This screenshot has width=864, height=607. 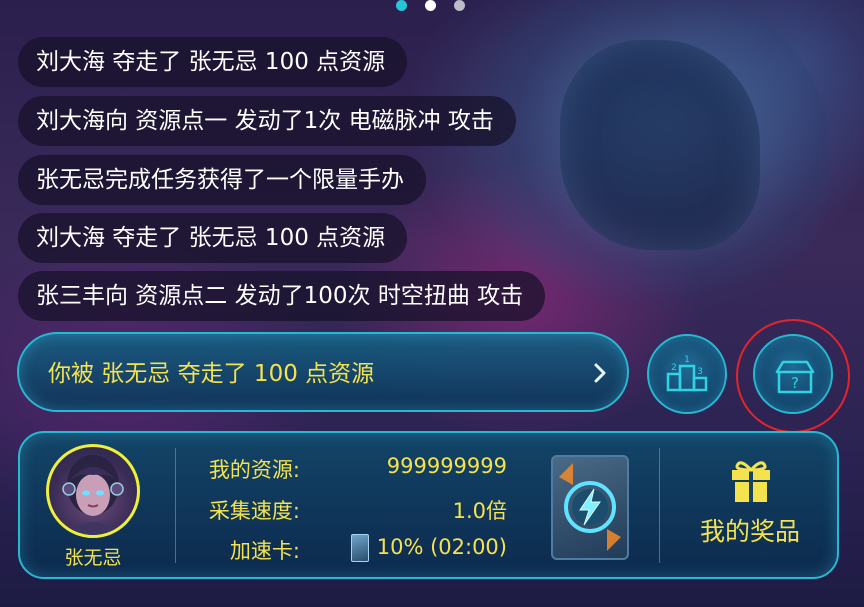 I want to click on svg-text: 3, so click(x=700, y=372).